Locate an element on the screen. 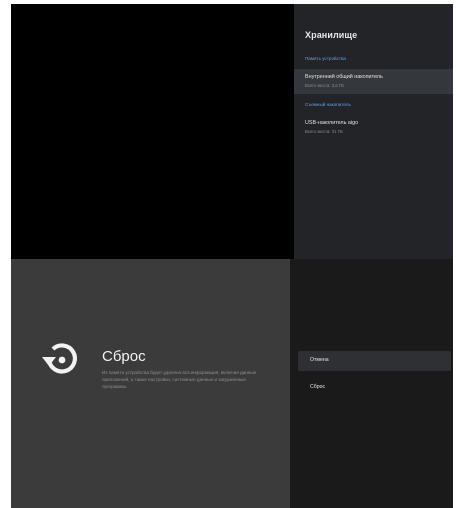  reset-button: Сброс is located at coordinates (374, 388).